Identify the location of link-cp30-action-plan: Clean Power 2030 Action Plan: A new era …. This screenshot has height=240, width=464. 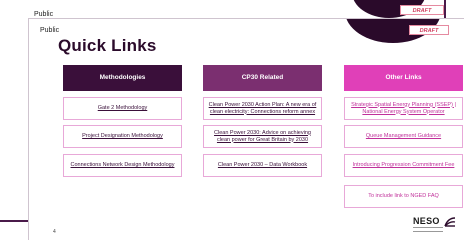
(262, 109).